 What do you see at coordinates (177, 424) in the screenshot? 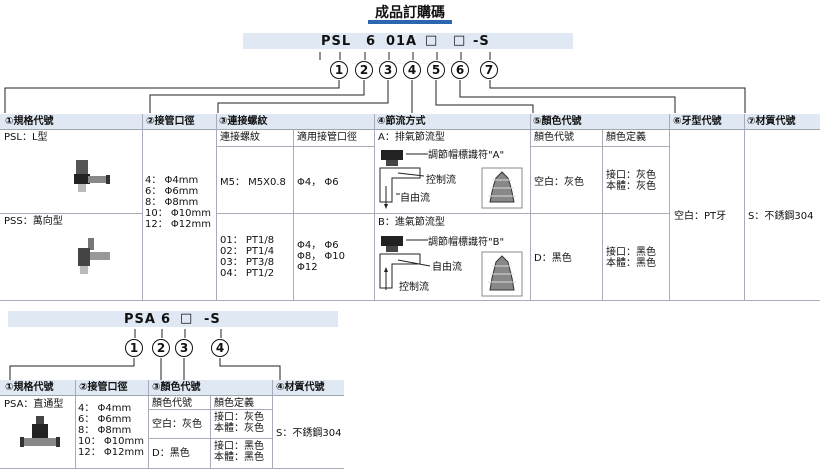
I see `psa-color-gray: 空白：灰色` at bounding box center [177, 424].